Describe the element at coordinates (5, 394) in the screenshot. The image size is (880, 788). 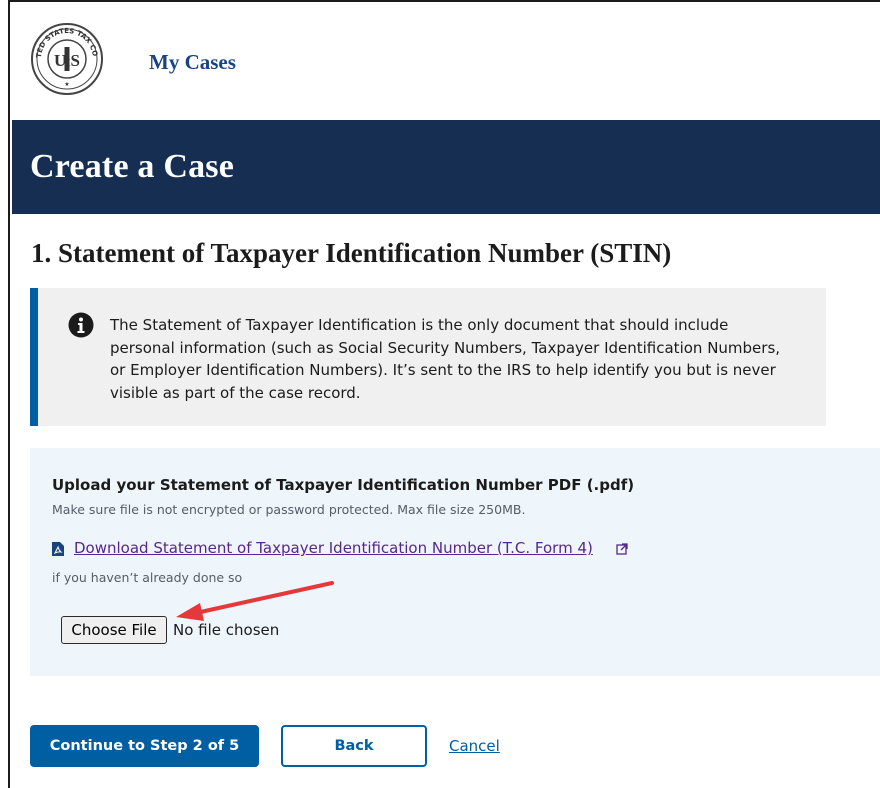
I see `window-frame-left` at that location.